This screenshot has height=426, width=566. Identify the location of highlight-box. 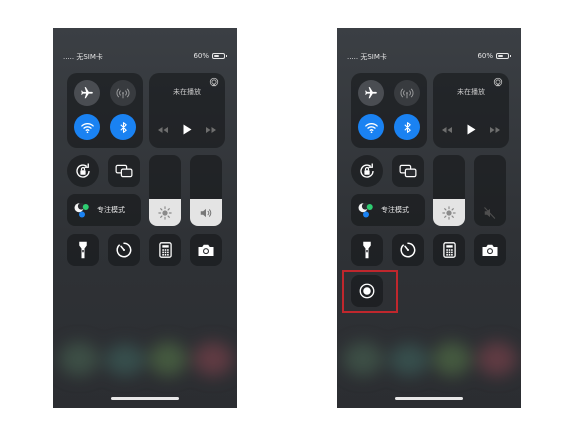
(370, 291).